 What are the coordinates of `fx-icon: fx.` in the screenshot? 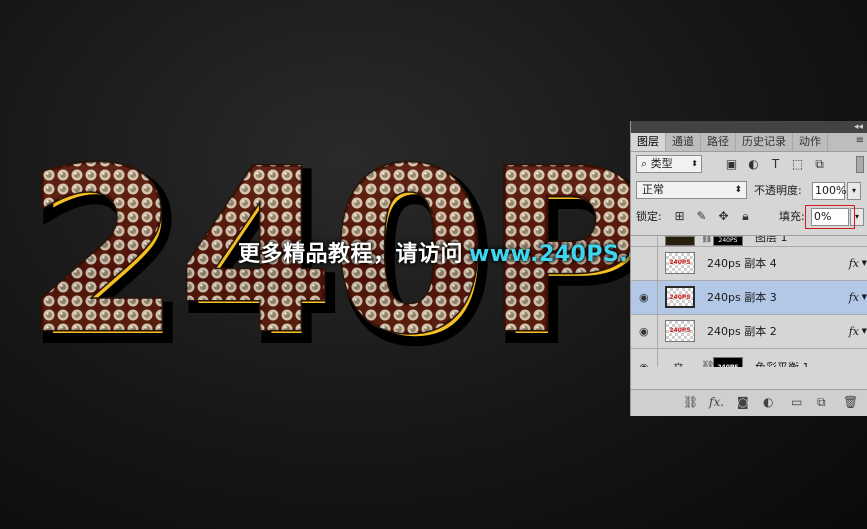 It's located at (716, 402).